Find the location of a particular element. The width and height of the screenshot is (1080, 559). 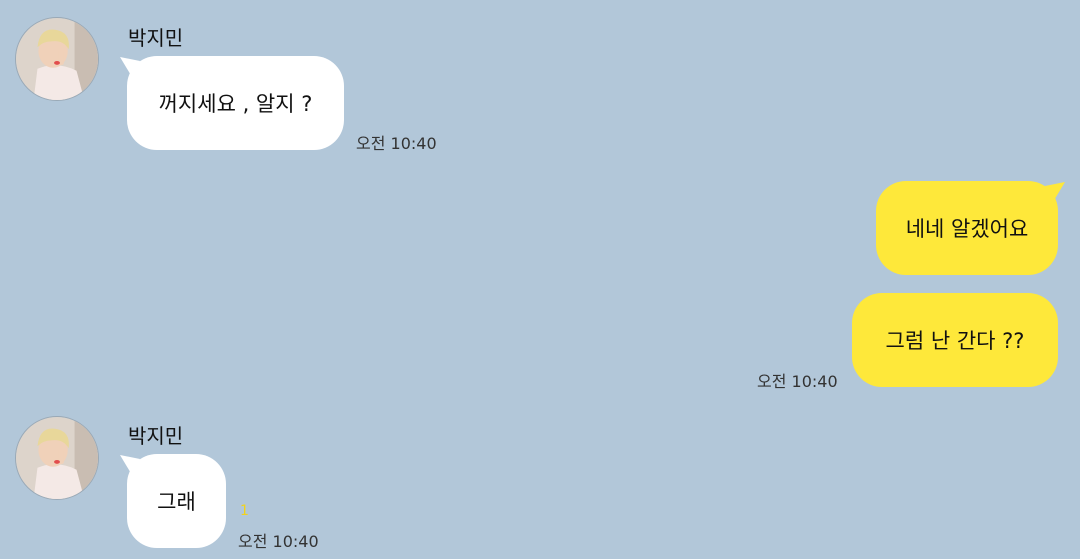

bubble-tail is located at coordinates (1055, 192).